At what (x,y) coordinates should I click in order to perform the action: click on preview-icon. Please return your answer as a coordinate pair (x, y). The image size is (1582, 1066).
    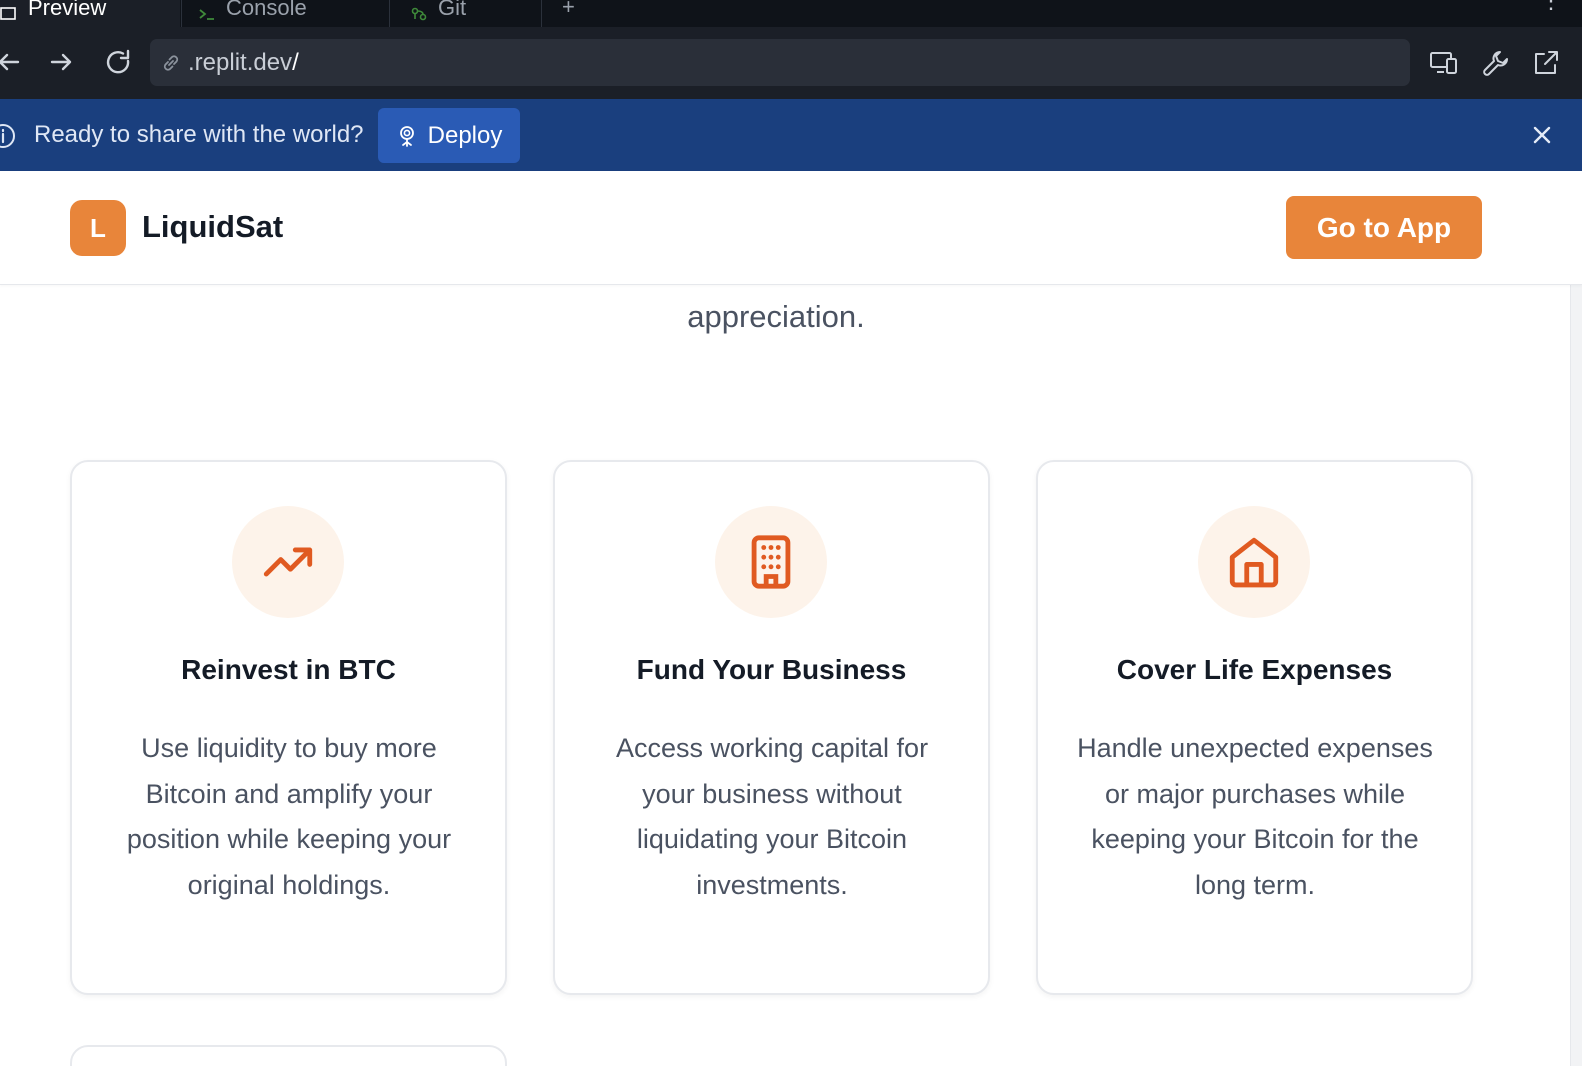
    Looking at the image, I should click on (8, 13).